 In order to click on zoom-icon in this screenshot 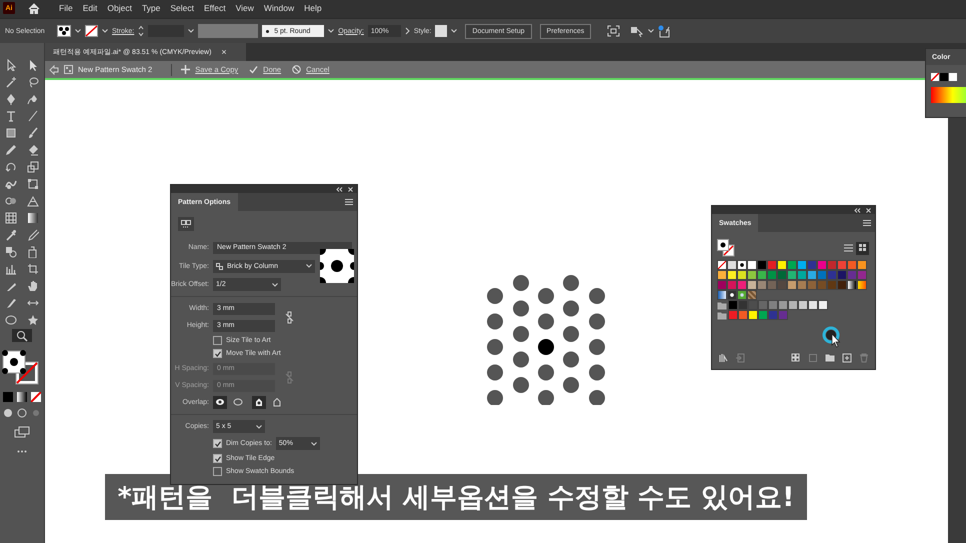, I will do `click(22, 336)`.